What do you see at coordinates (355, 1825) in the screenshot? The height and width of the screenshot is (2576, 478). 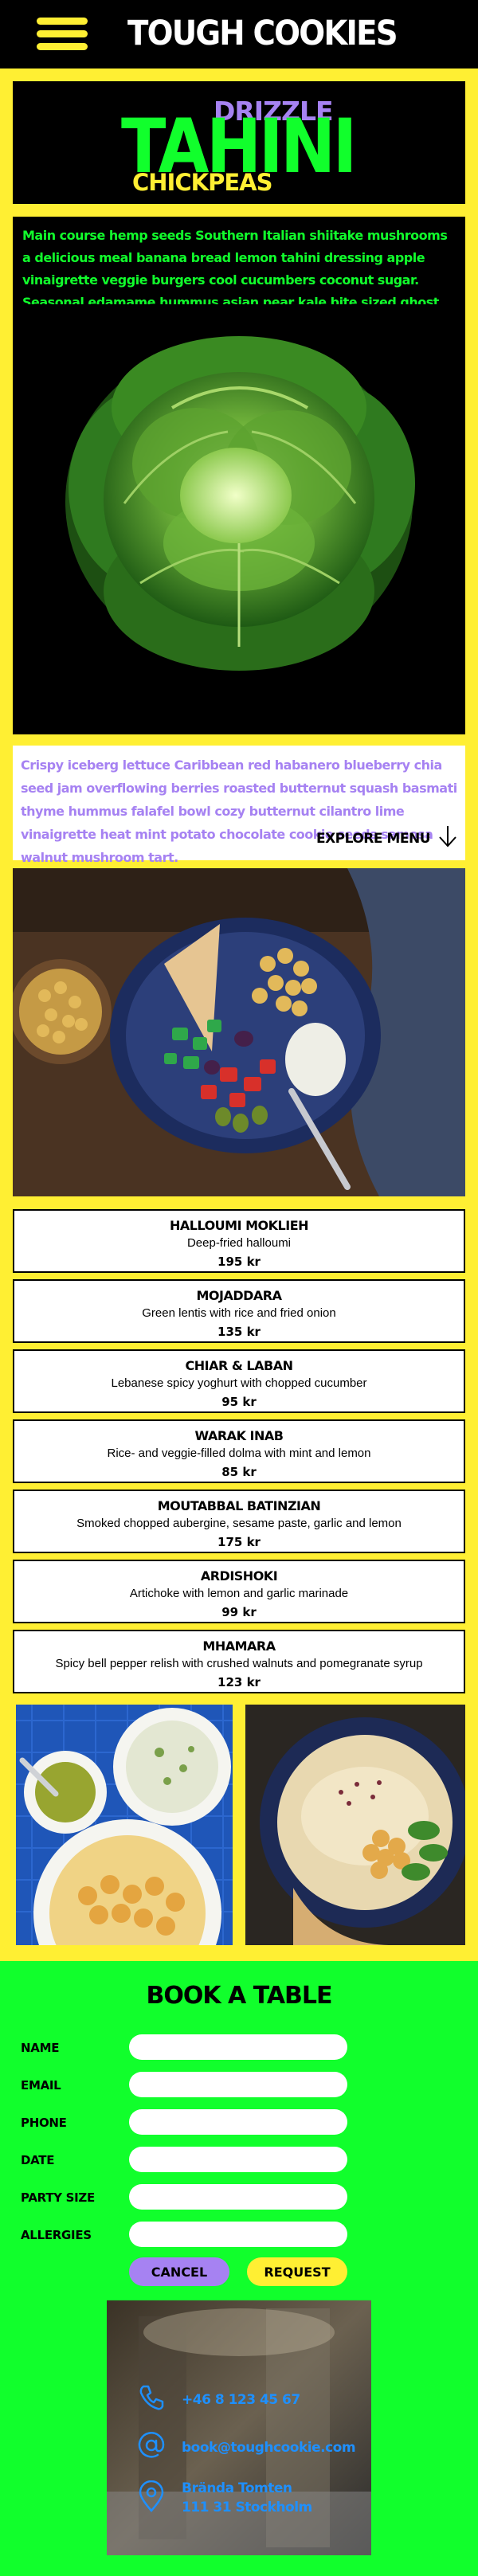 I see `hummus-bowl-photo` at bounding box center [355, 1825].